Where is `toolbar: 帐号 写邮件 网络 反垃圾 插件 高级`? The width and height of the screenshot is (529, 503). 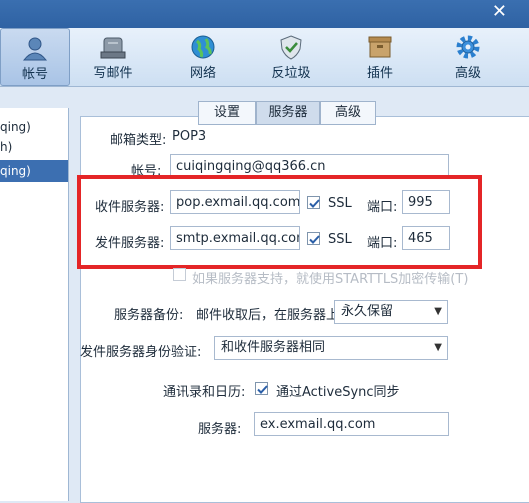 toolbar: 帐号 写邮件 网络 反垃圾 插件 高级 is located at coordinates (264, 57).